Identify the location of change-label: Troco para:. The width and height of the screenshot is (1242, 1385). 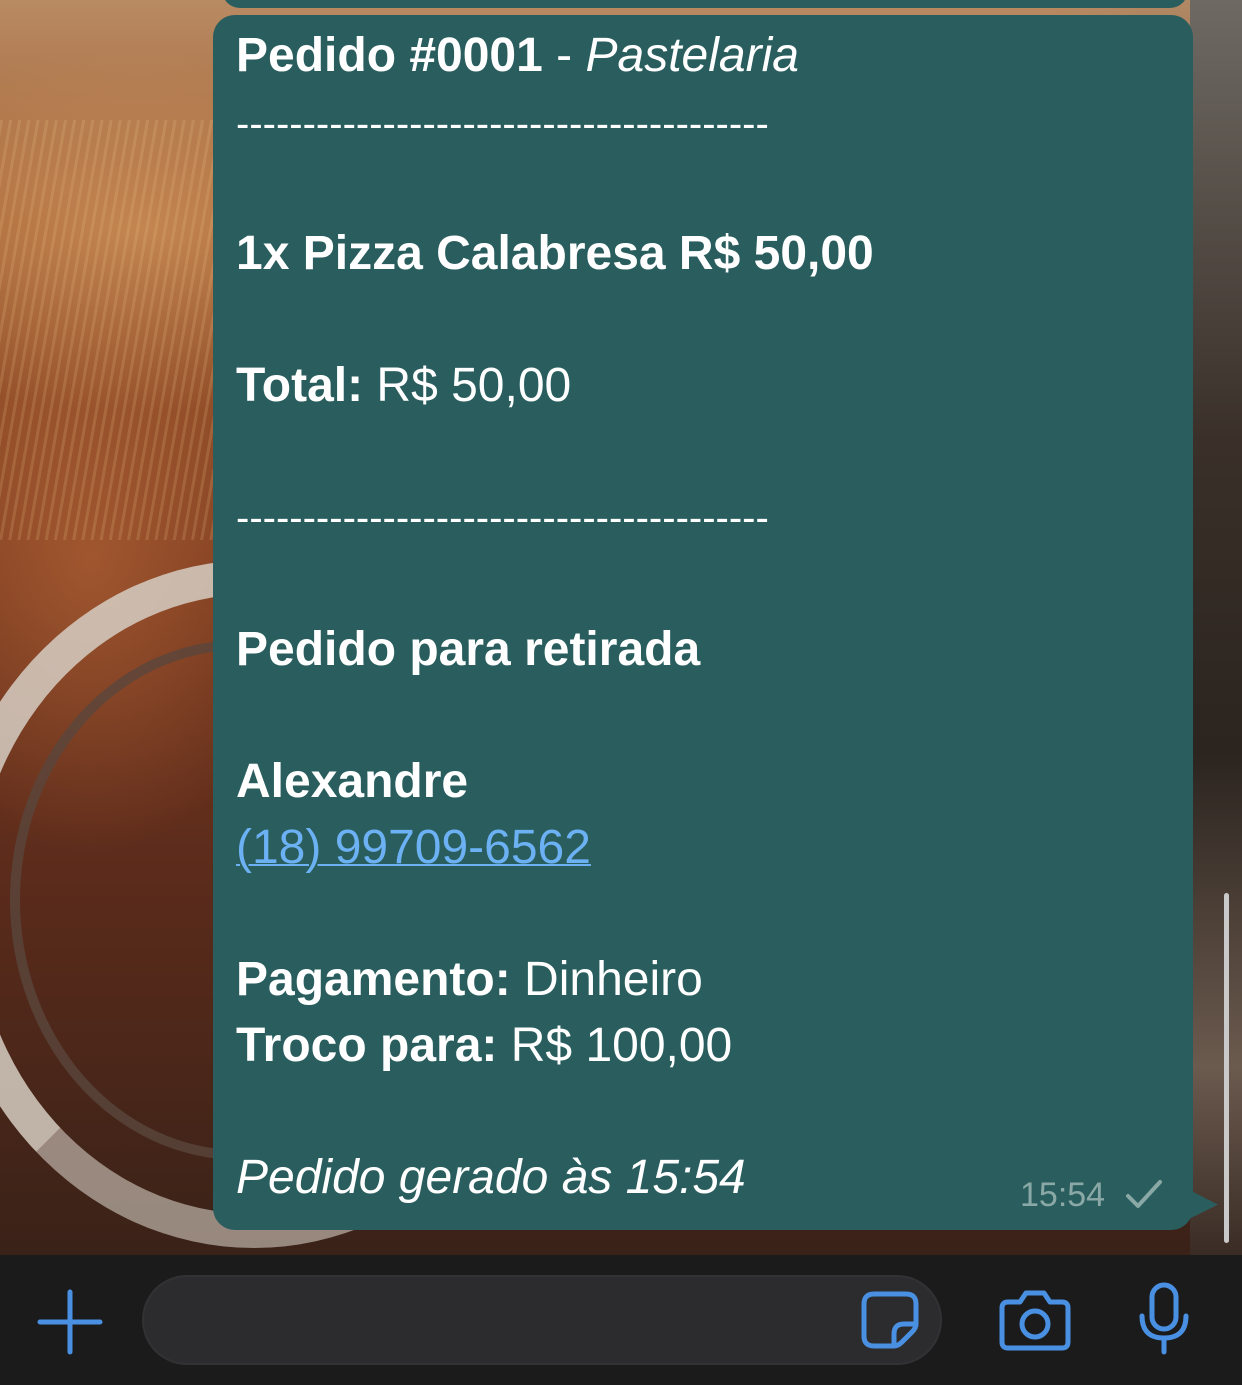
(367, 1045).